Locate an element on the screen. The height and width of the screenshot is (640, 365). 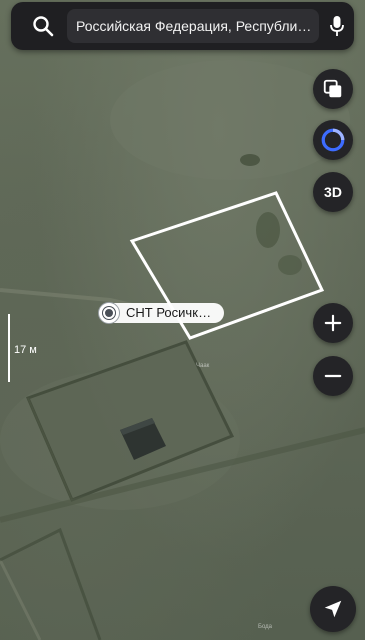
voice-assistant-button is located at coordinates (333, 140).